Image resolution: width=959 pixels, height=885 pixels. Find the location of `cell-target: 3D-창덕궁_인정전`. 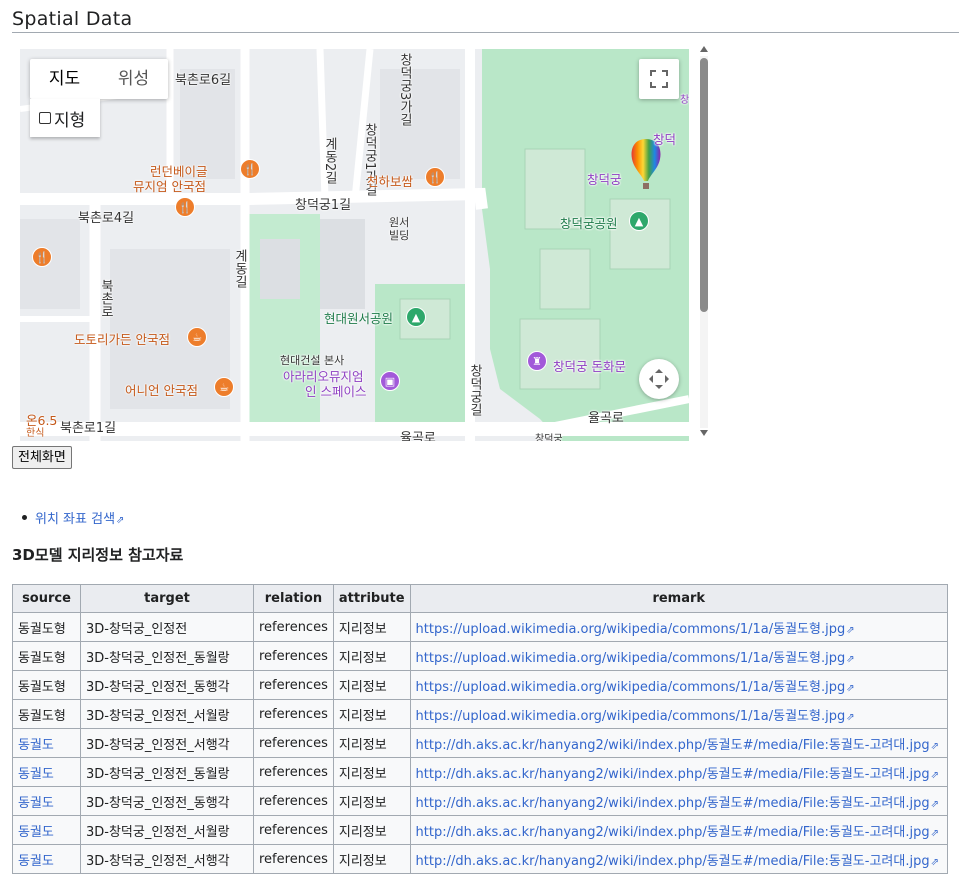

cell-target: 3D-창덕궁_인정전 is located at coordinates (167, 627).